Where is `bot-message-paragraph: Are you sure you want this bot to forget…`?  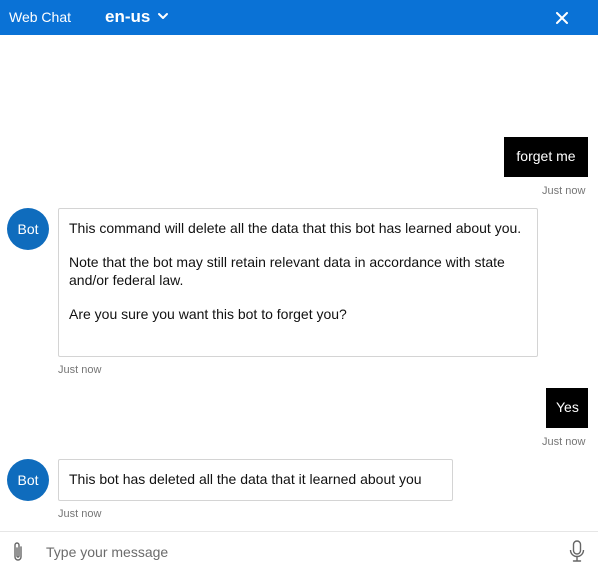
bot-message-paragraph: Are you sure you want this bot to forget… is located at coordinates (208, 314).